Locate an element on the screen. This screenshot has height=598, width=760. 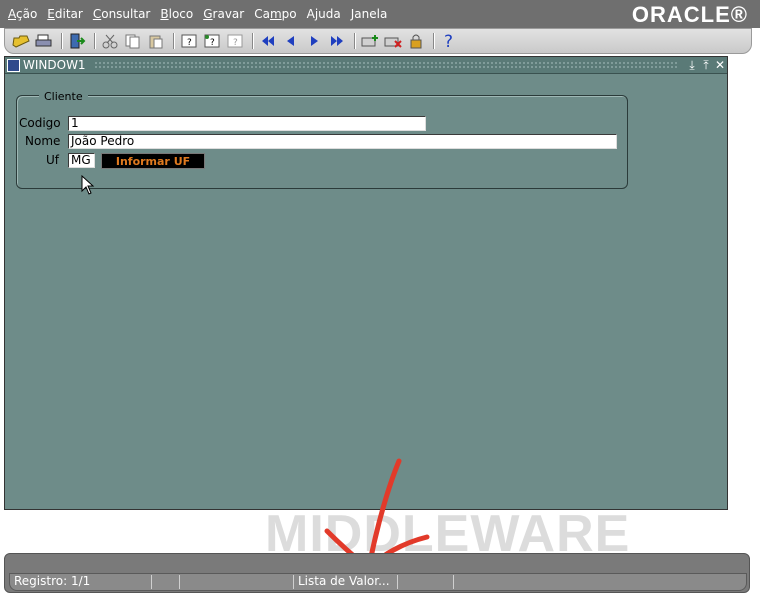
mouse-cursor-icon is located at coordinates (88, 185).